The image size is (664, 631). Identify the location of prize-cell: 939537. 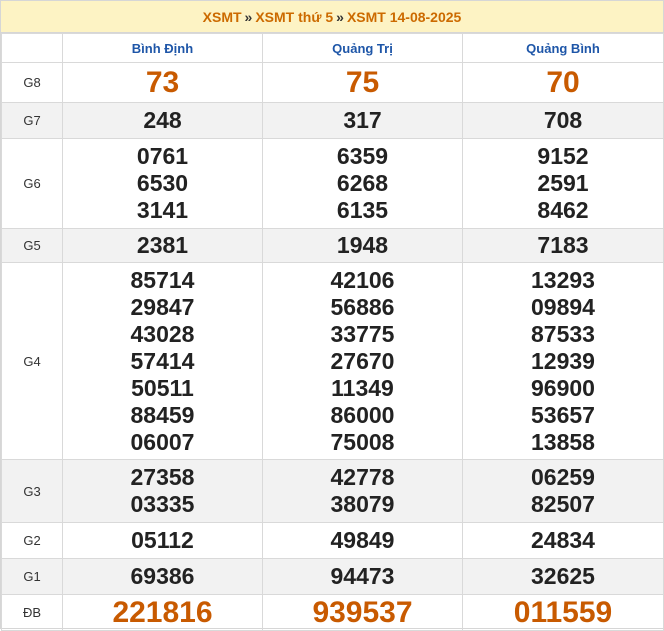
(362, 612).